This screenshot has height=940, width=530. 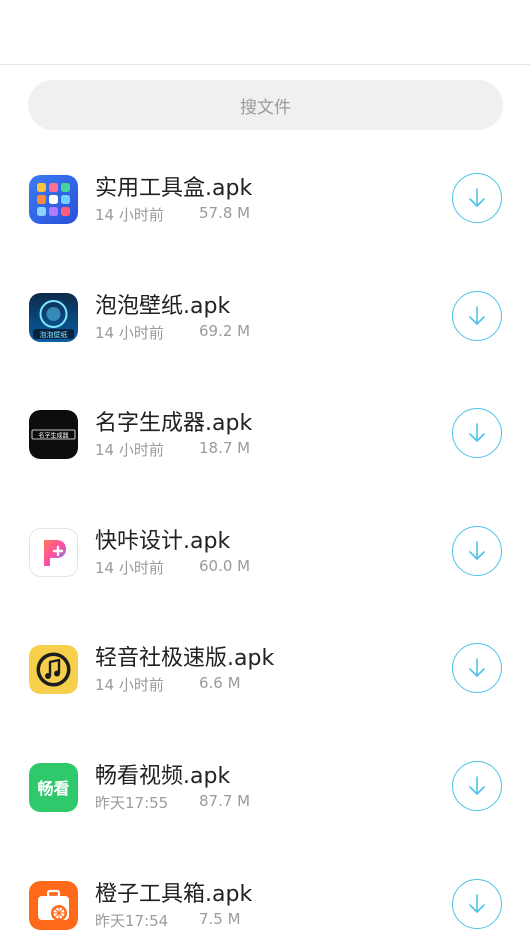 I want to click on file-time: 昨天17:54, so click(x=132, y=920).